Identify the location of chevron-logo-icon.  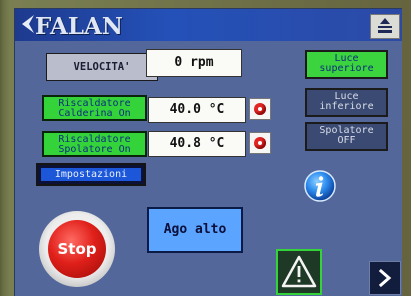
(28, 24).